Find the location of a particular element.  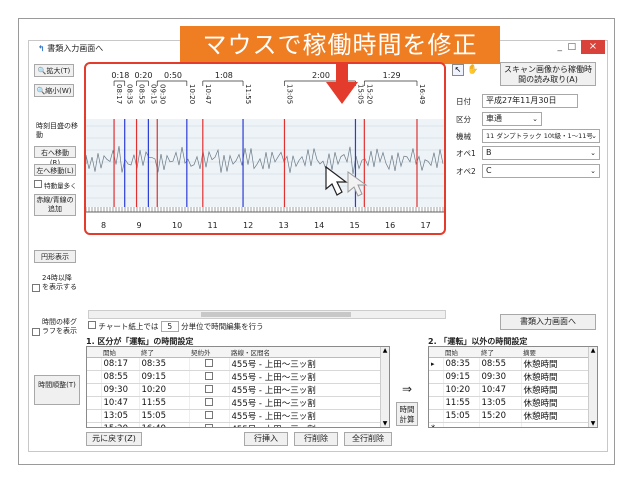

table-row: ▸ 08:35 08:55 休憩時間 is located at coordinates (509, 364).